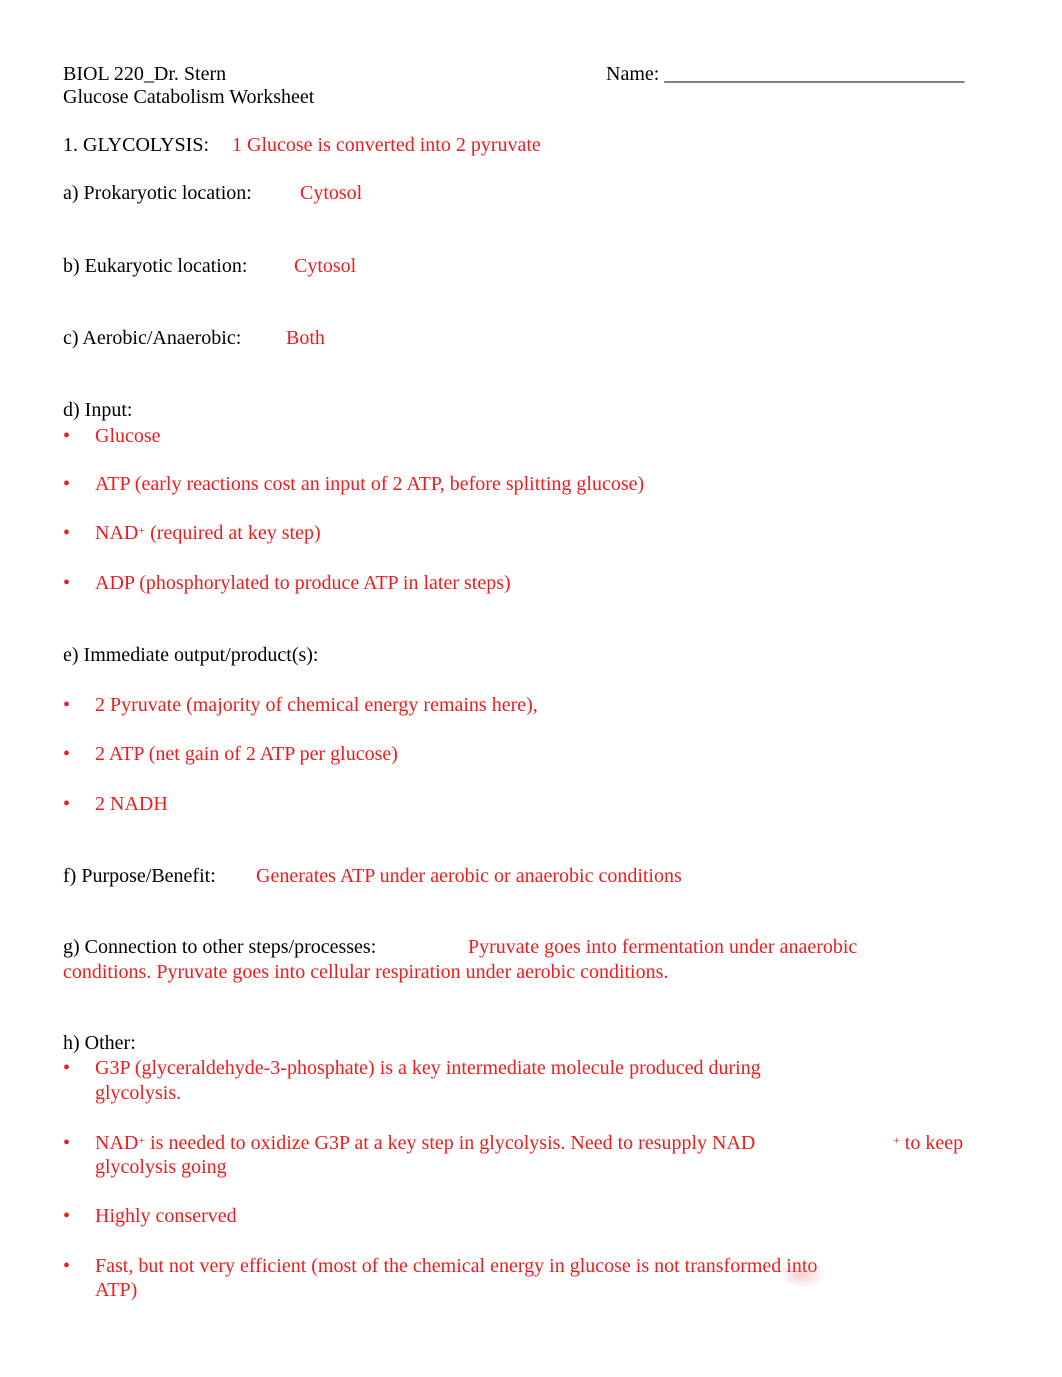  What do you see at coordinates (633, 74) in the screenshot?
I see `name-label: Name:` at bounding box center [633, 74].